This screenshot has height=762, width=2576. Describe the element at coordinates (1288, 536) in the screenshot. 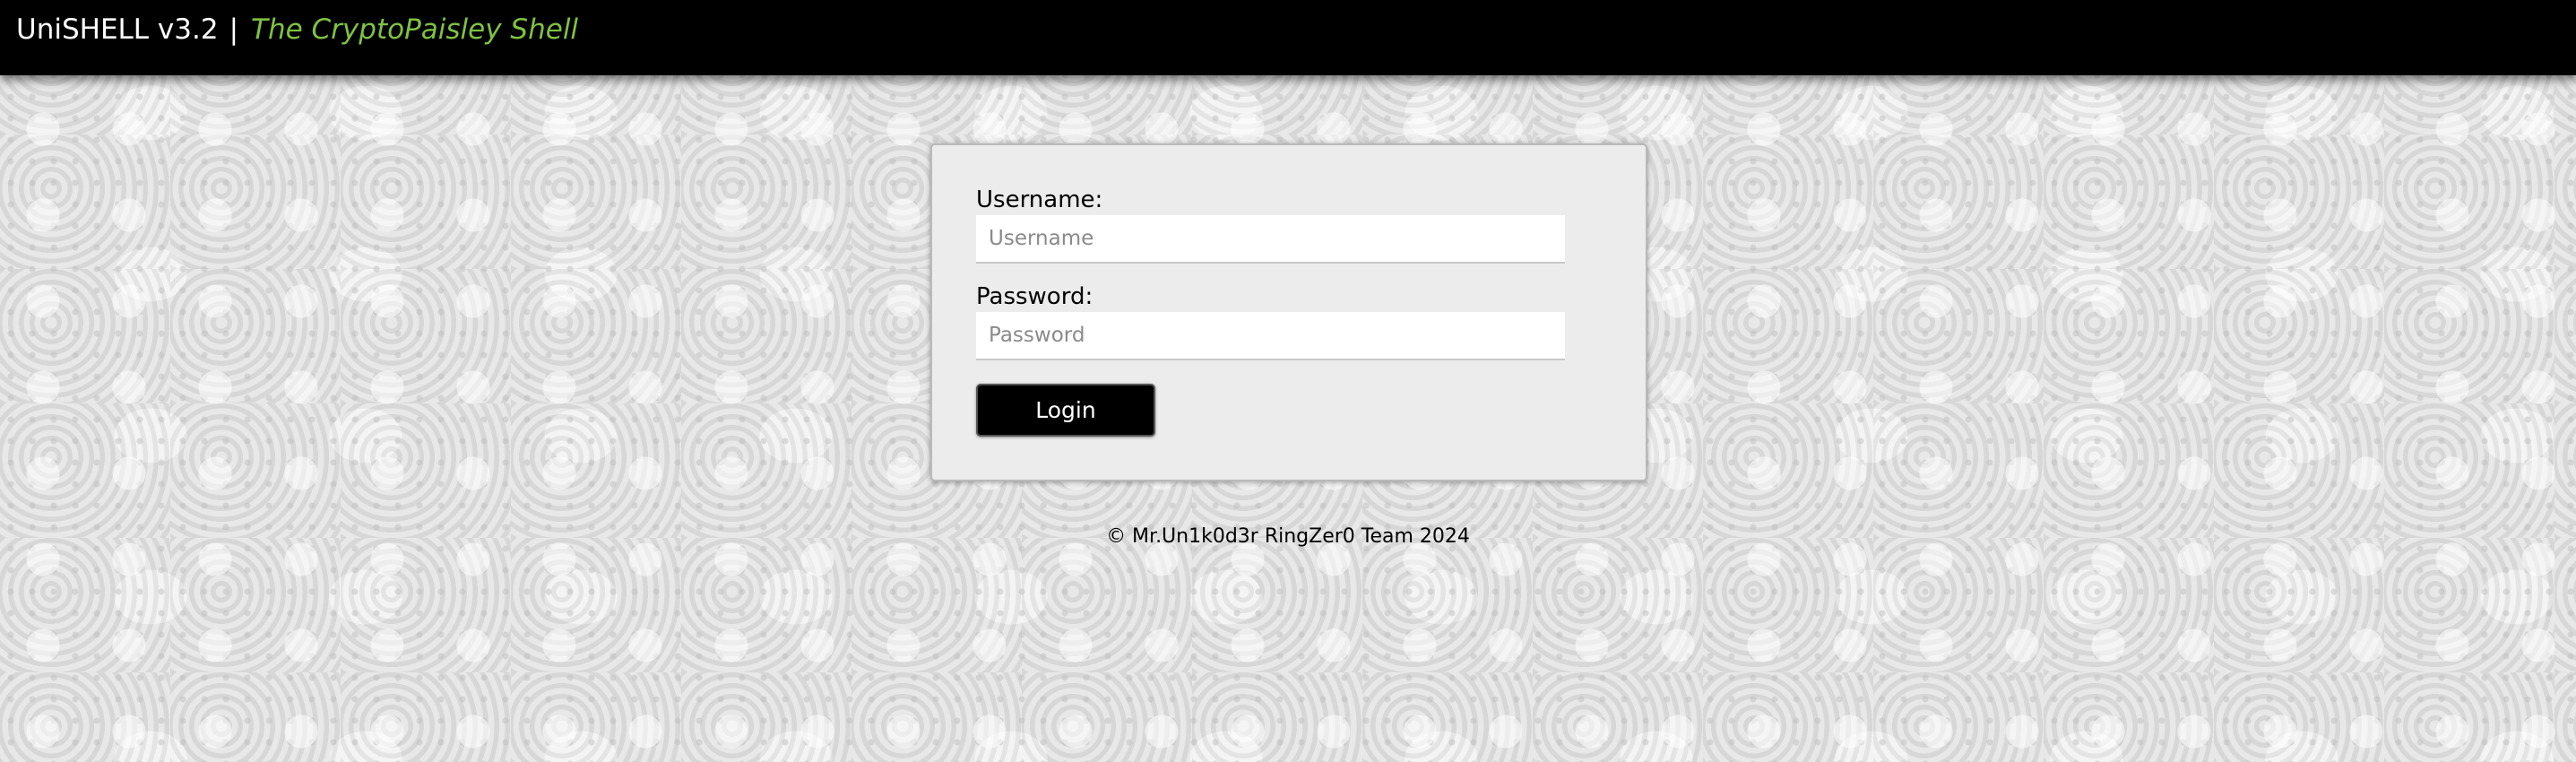

I see `copyright-footer: © Mr.Un1k0d3r RingZer0 Team 2024` at that location.